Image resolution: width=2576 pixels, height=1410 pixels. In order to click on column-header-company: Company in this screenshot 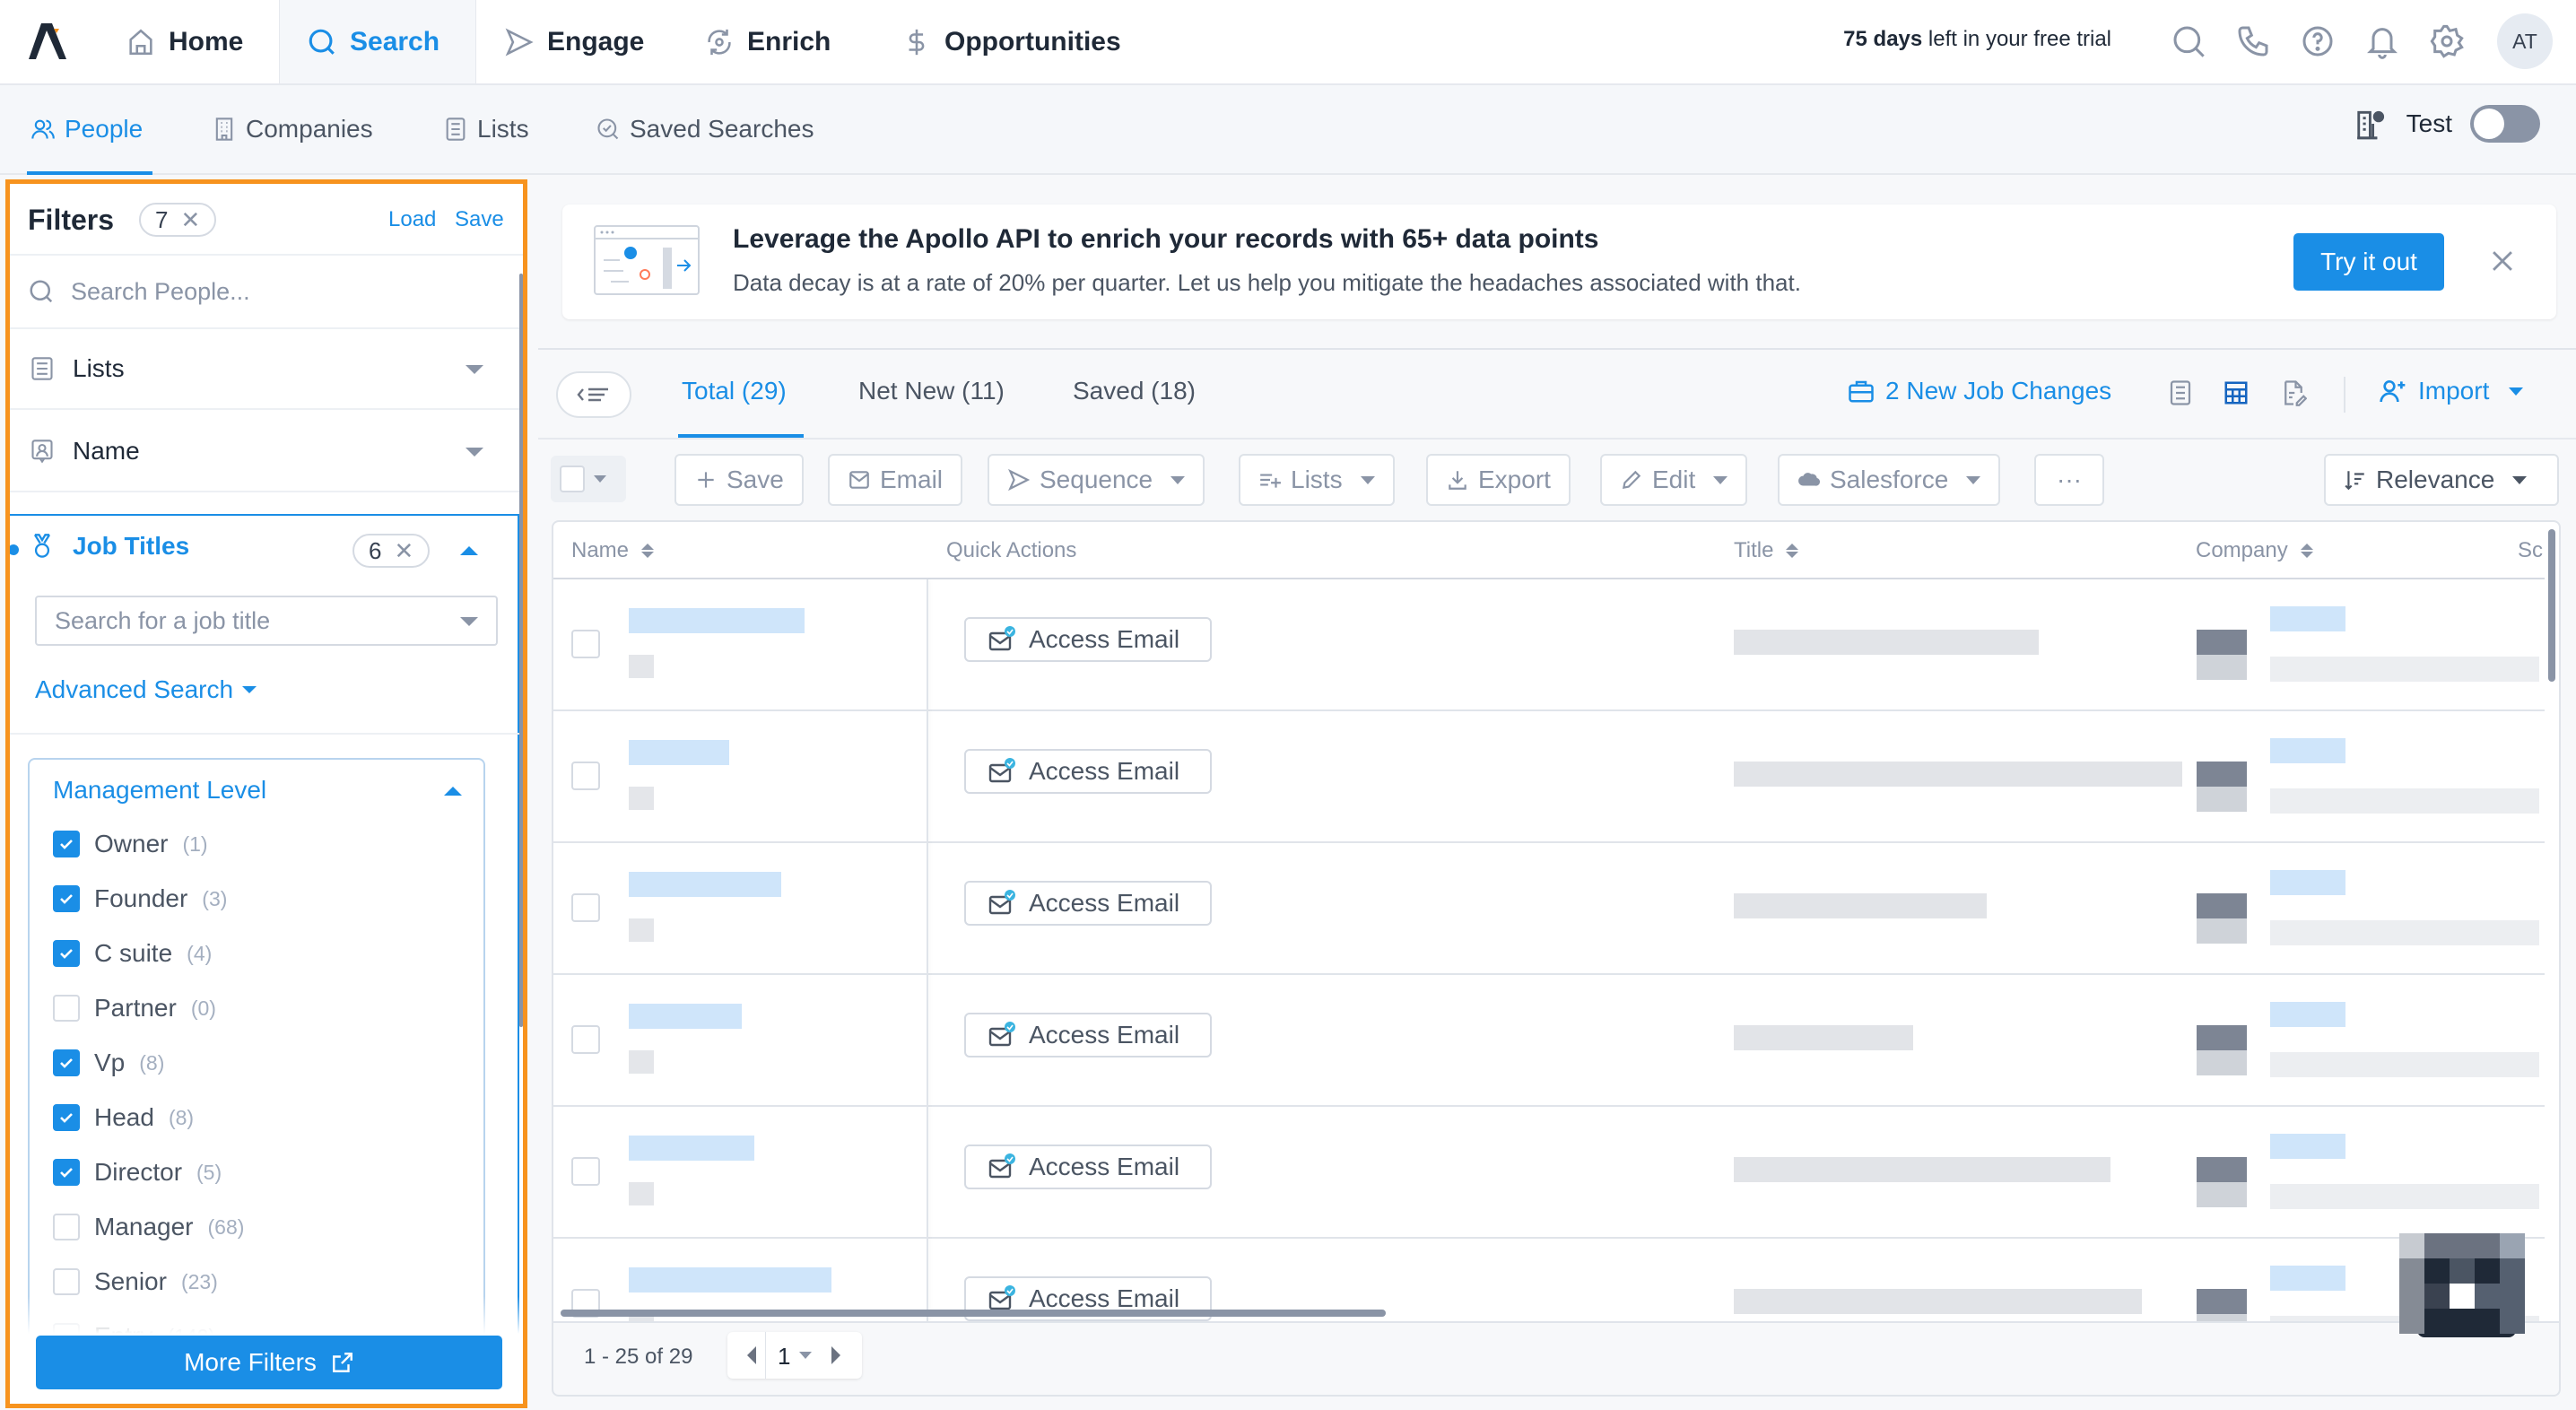, I will do `click(2254, 550)`.